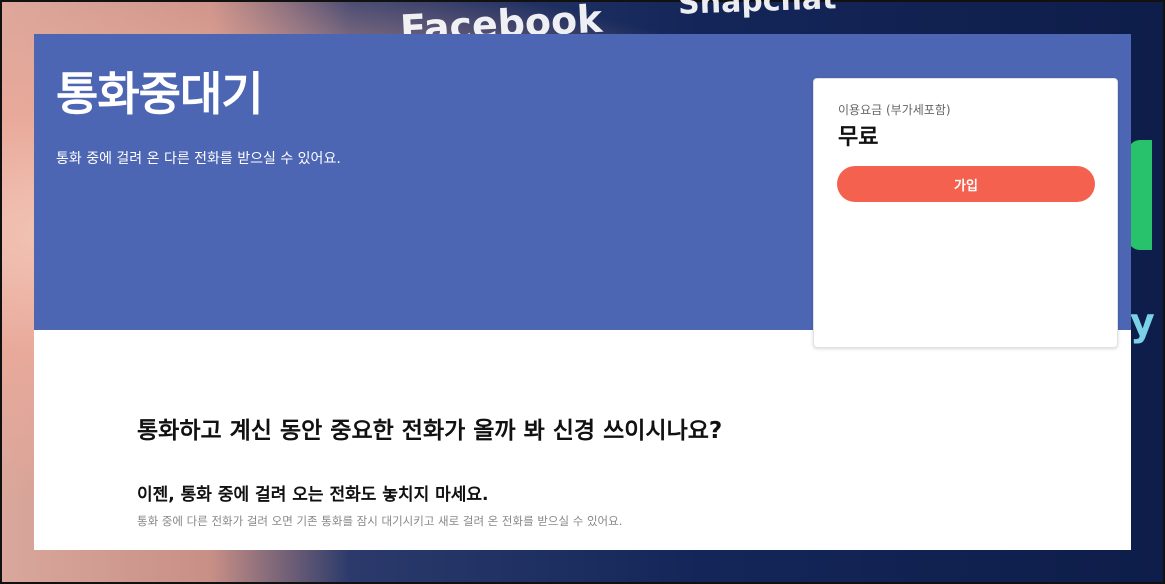 This screenshot has width=1165, height=584. I want to click on background-app-icon, so click(1140, 195).